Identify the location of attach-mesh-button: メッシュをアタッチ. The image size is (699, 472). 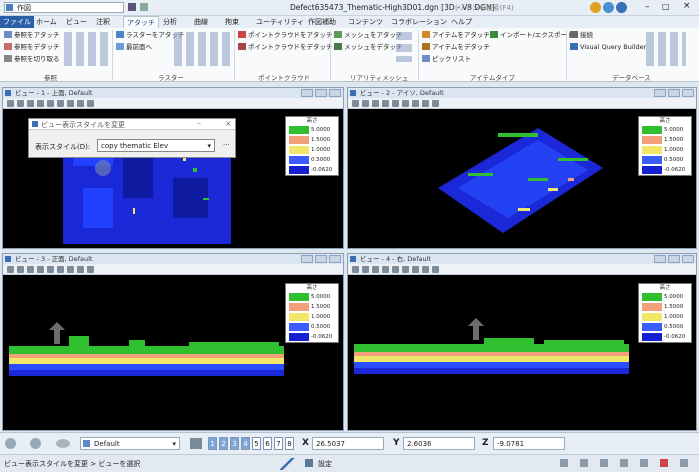
(368, 35).